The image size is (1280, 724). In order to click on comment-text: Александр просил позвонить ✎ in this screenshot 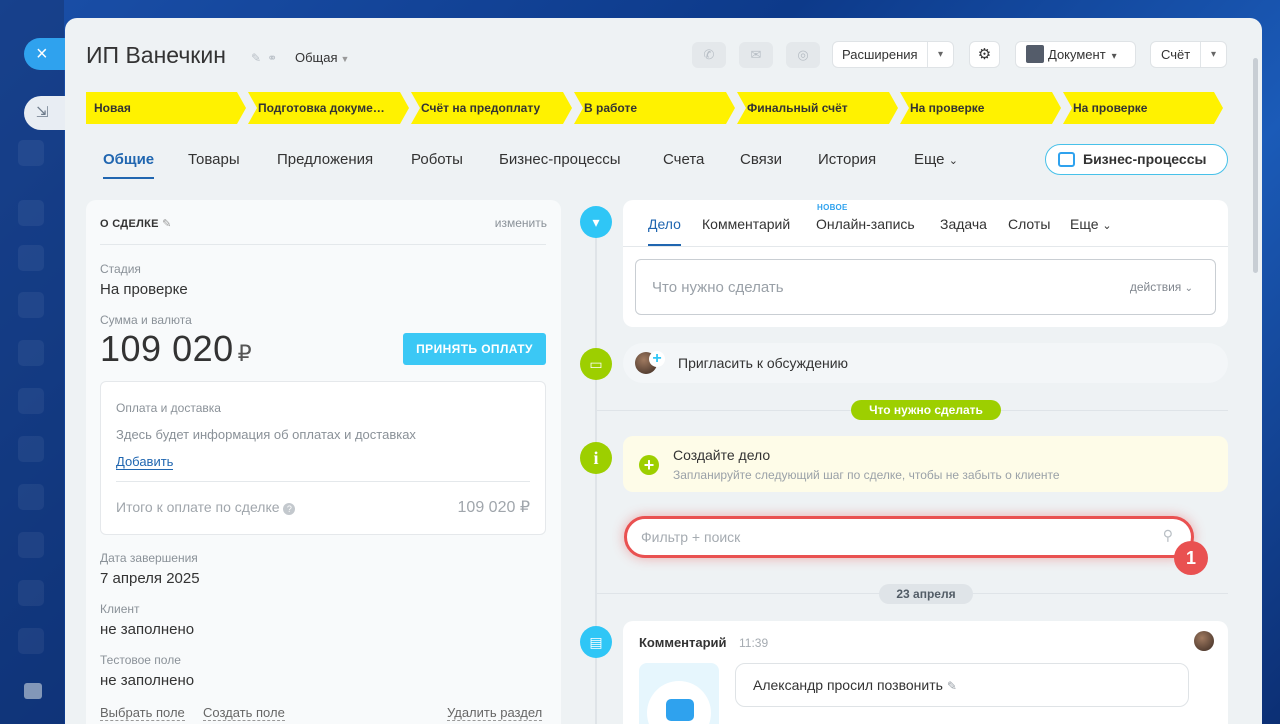, I will do `click(962, 685)`.